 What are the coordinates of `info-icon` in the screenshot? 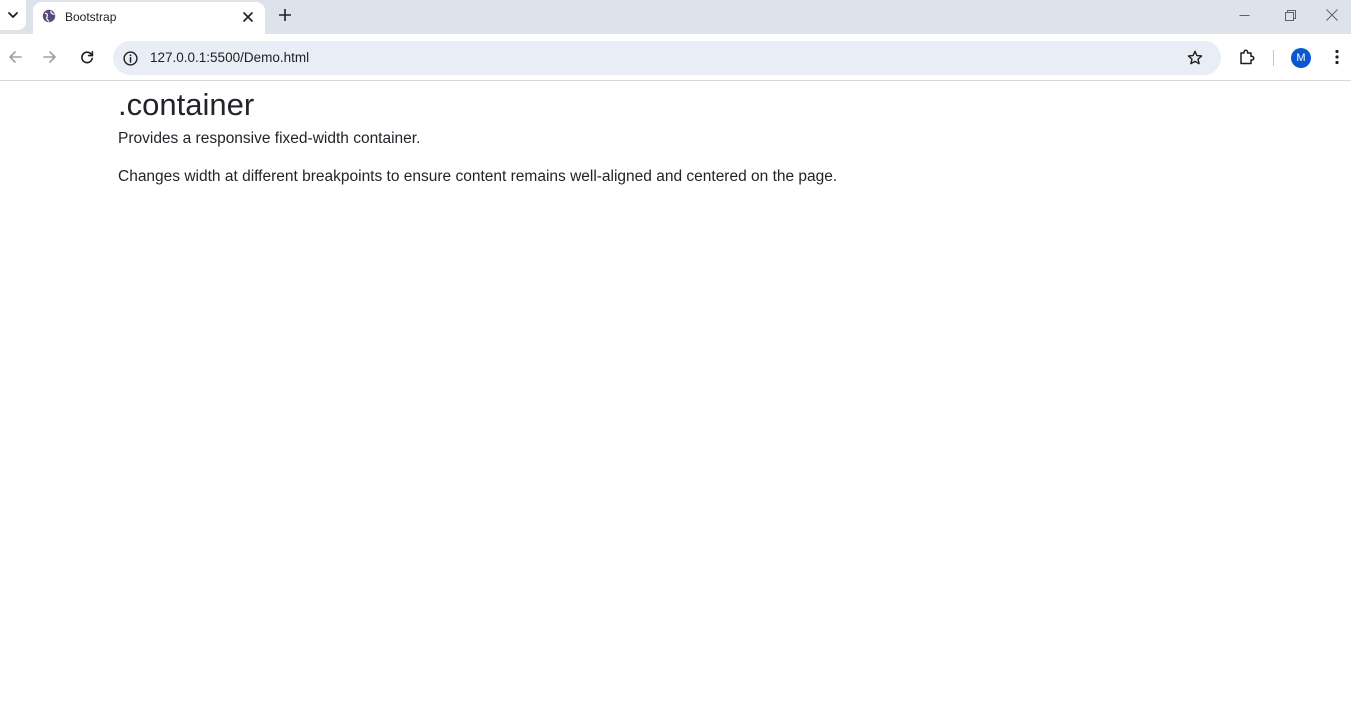 It's located at (130, 58).